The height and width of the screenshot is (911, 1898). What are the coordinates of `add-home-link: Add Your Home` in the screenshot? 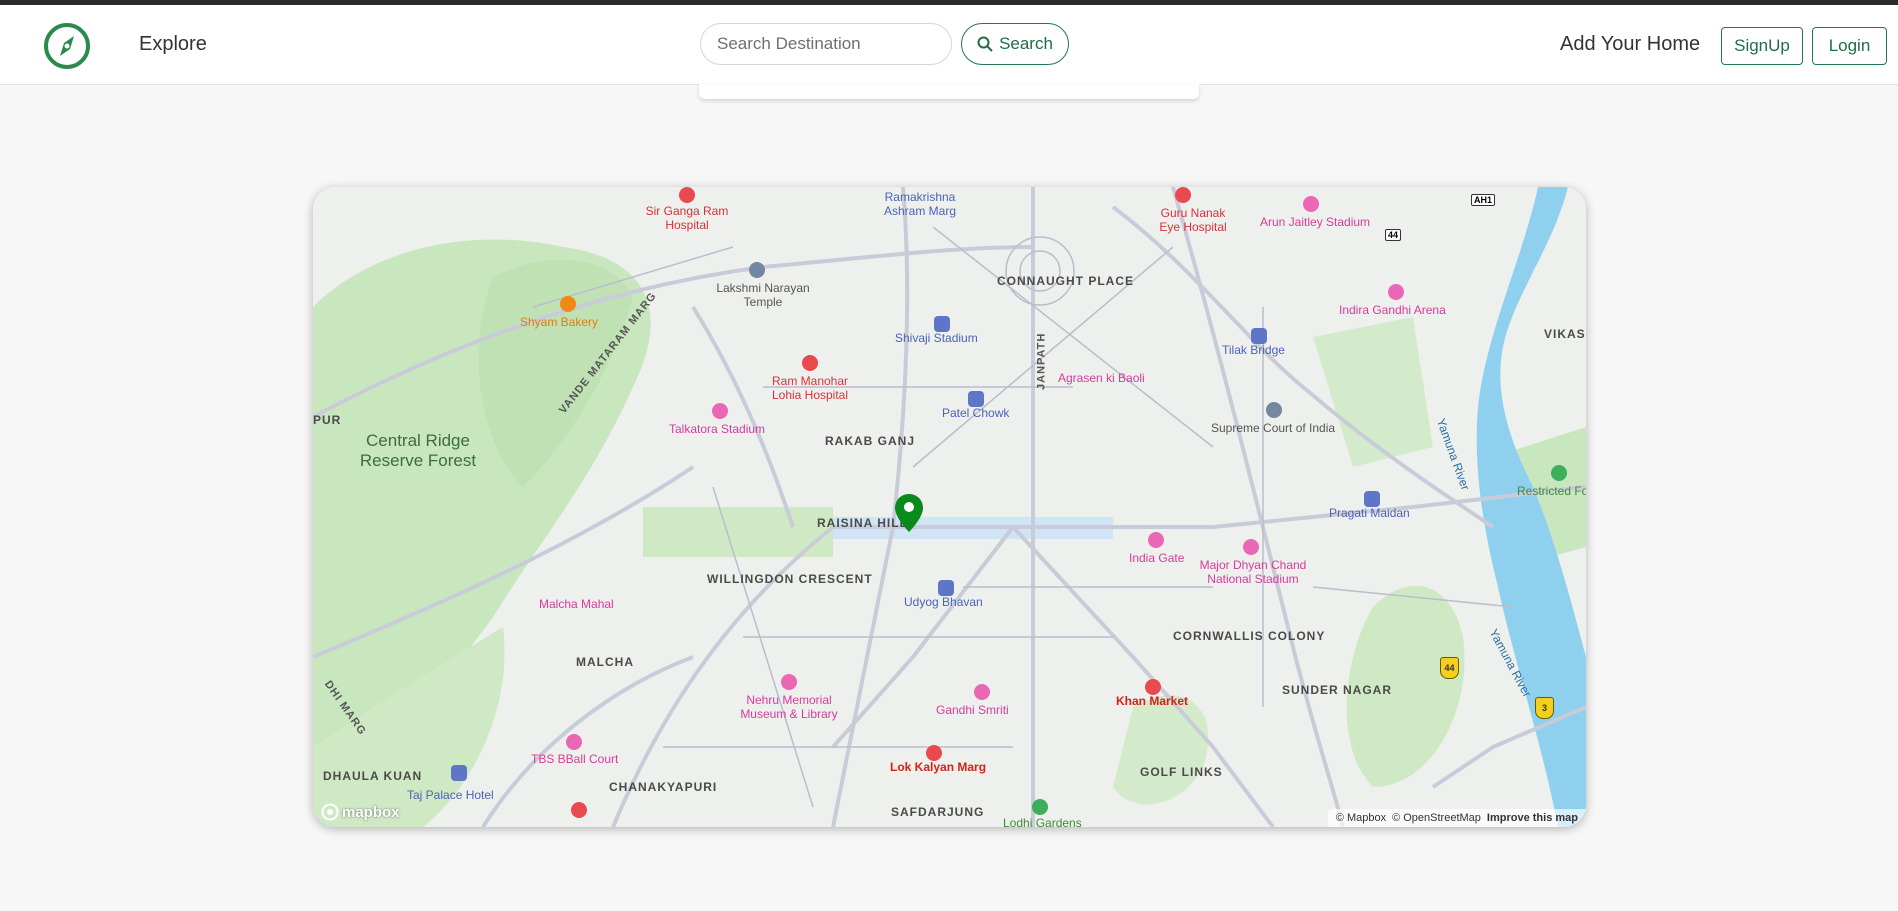 It's located at (1630, 44).